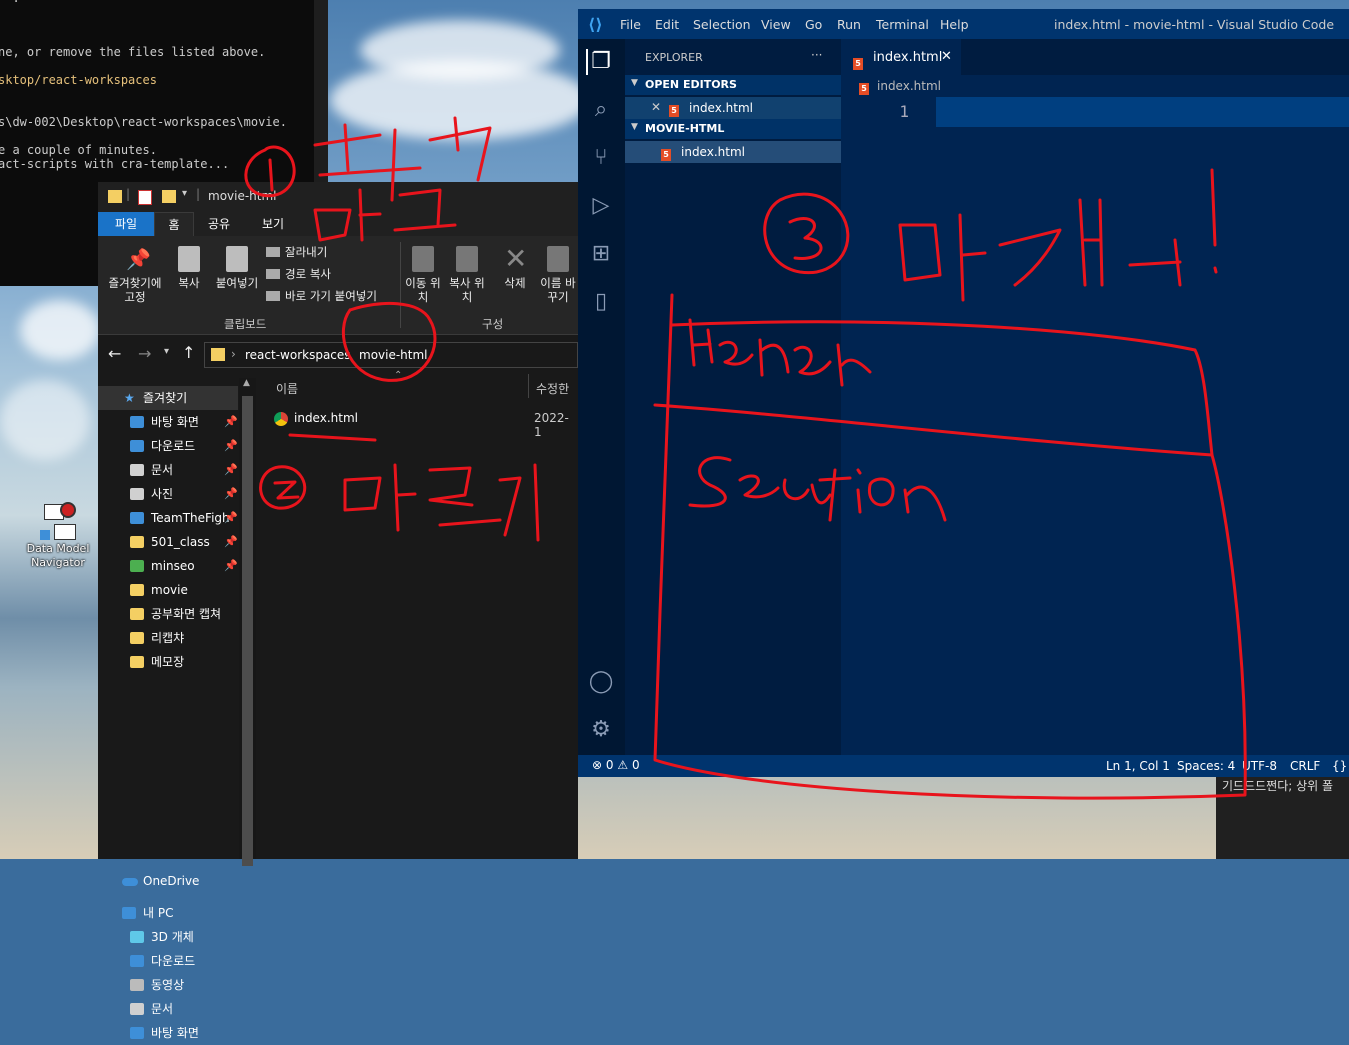 The image size is (1349, 1045). What do you see at coordinates (385, 215) in the screenshot?
I see `annotation-text-make` at bounding box center [385, 215].